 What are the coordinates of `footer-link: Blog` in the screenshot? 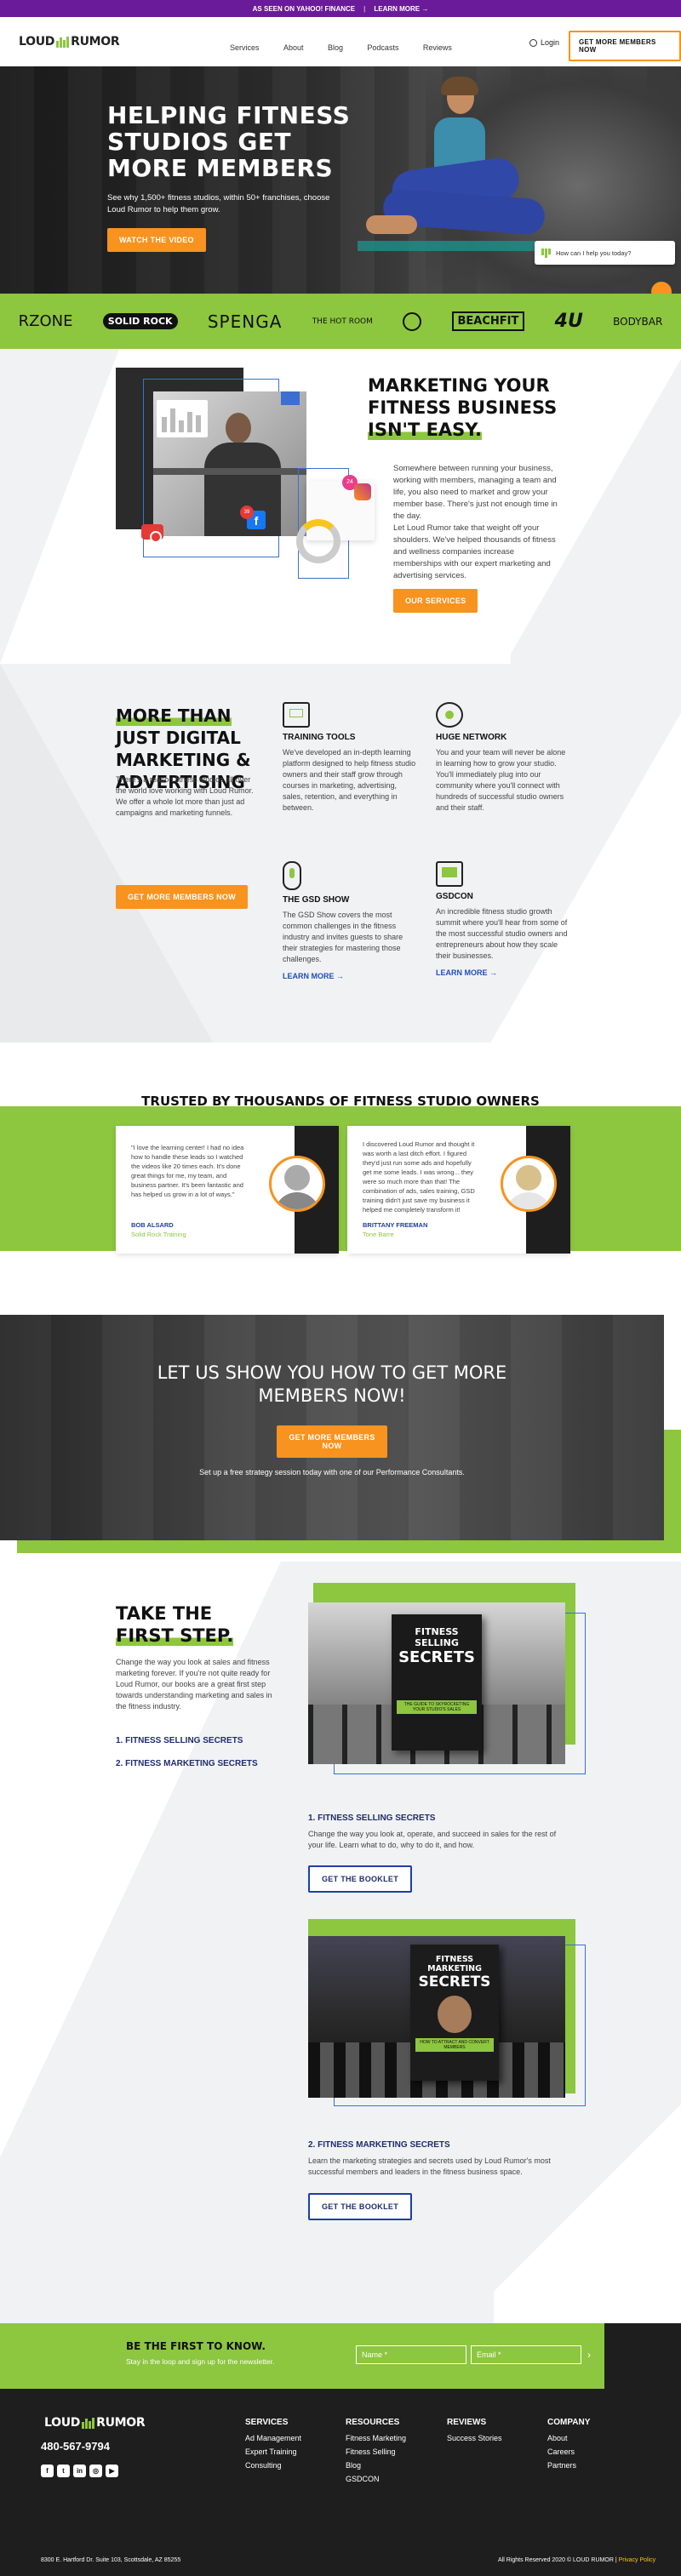 It's located at (376, 2465).